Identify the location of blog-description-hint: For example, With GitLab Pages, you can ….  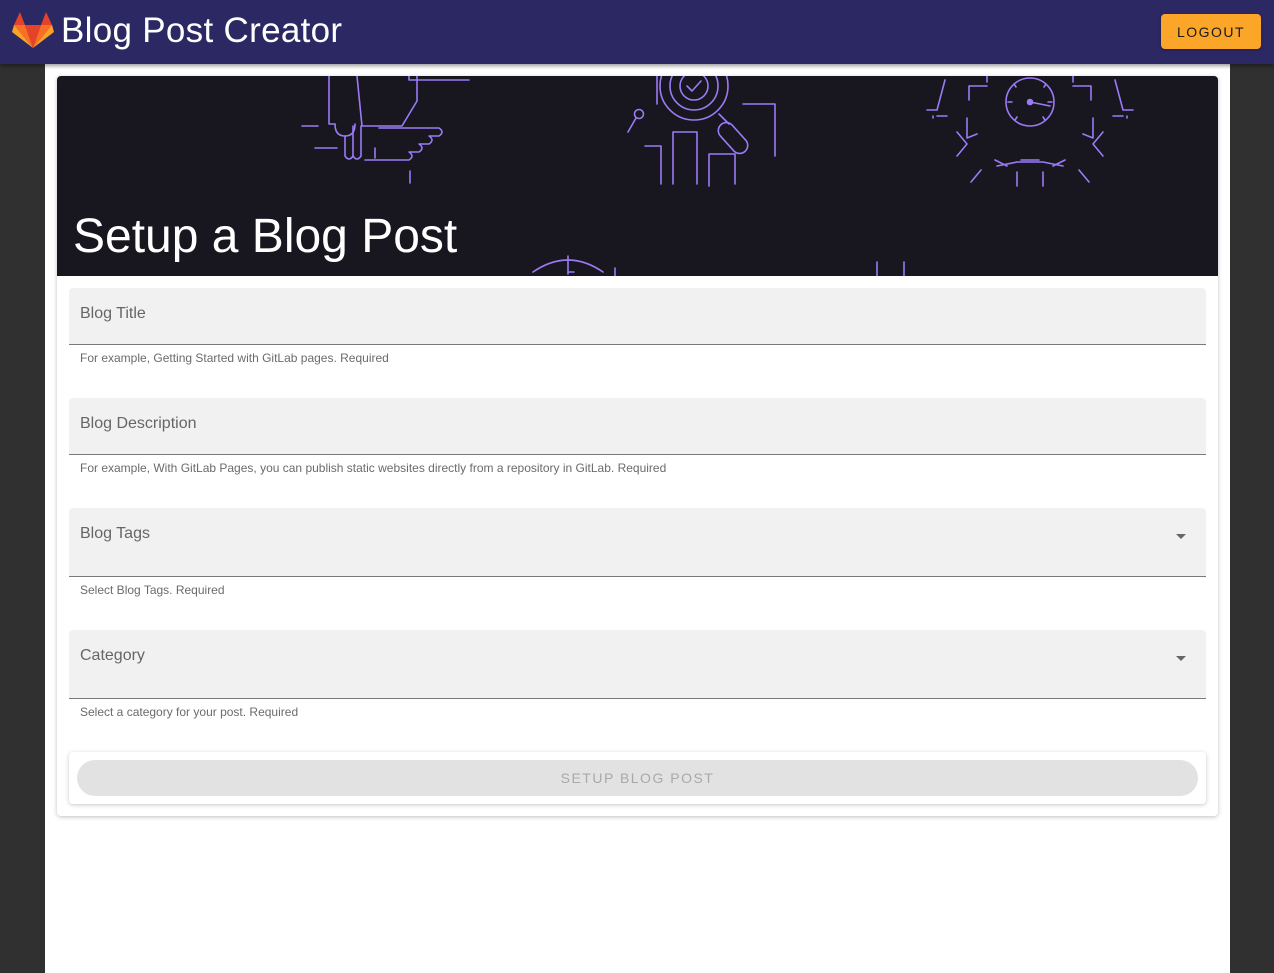
(373, 468).